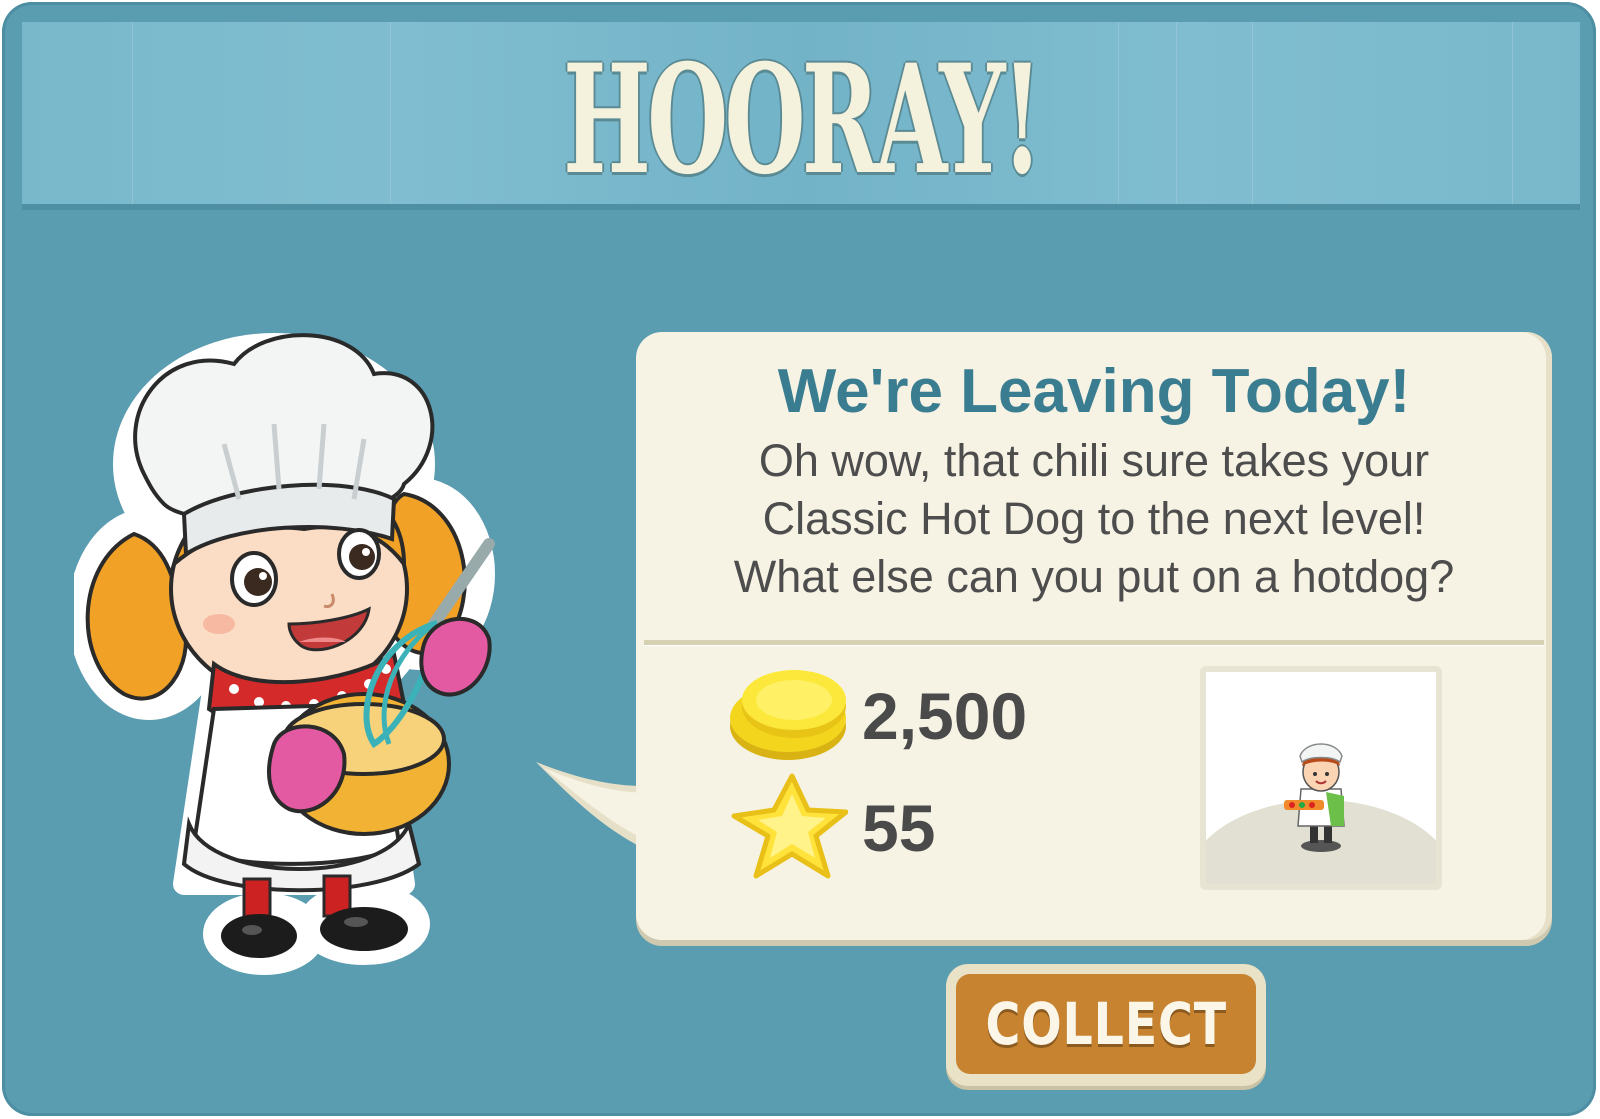 The height and width of the screenshot is (1119, 1600). I want to click on message-line: Classic Hot Dog to the next level!, so click(1094, 518).